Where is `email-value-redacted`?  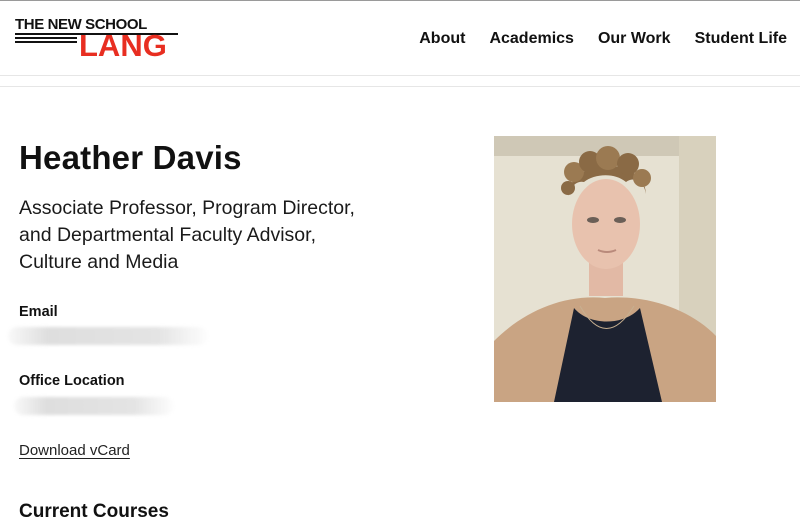
email-value-redacted is located at coordinates (108, 336).